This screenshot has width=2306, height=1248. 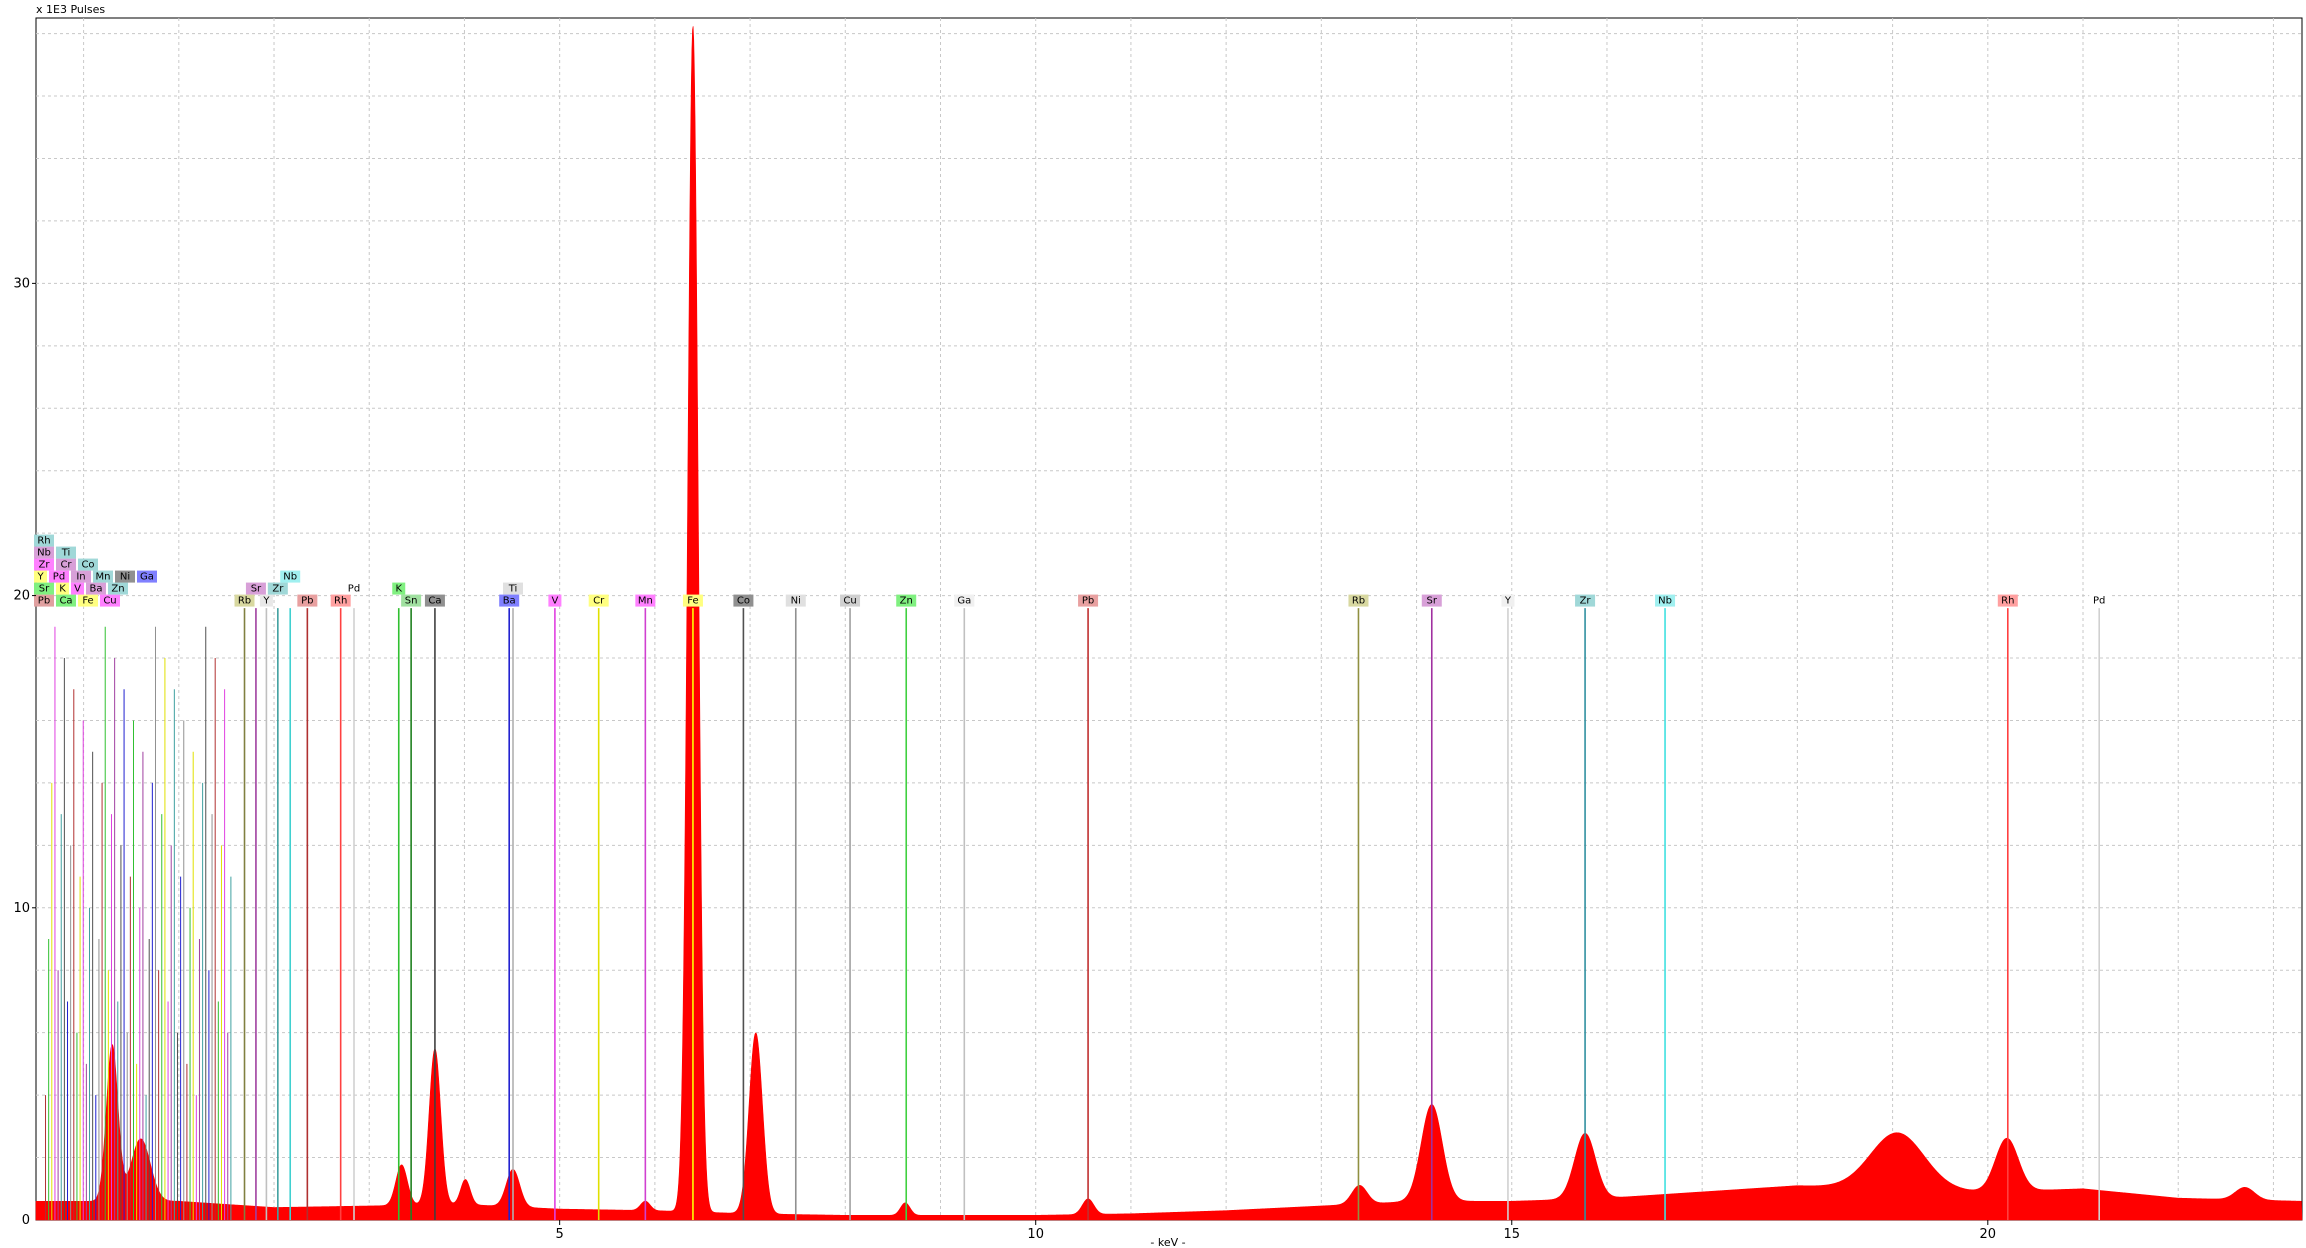 I want to click on cluster-label: Ca, so click(x=65, y=601).